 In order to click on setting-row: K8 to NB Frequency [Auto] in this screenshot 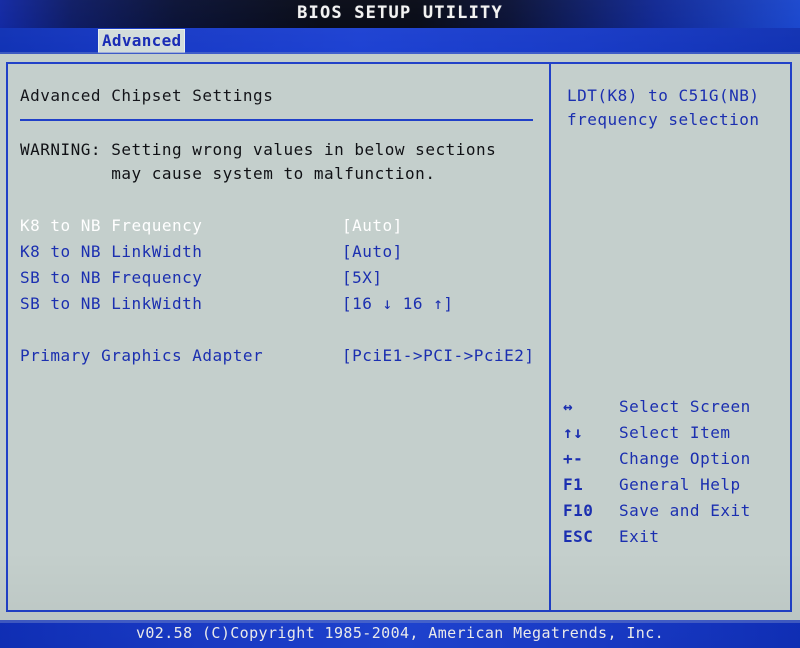, I will do `click(280, 228)`.